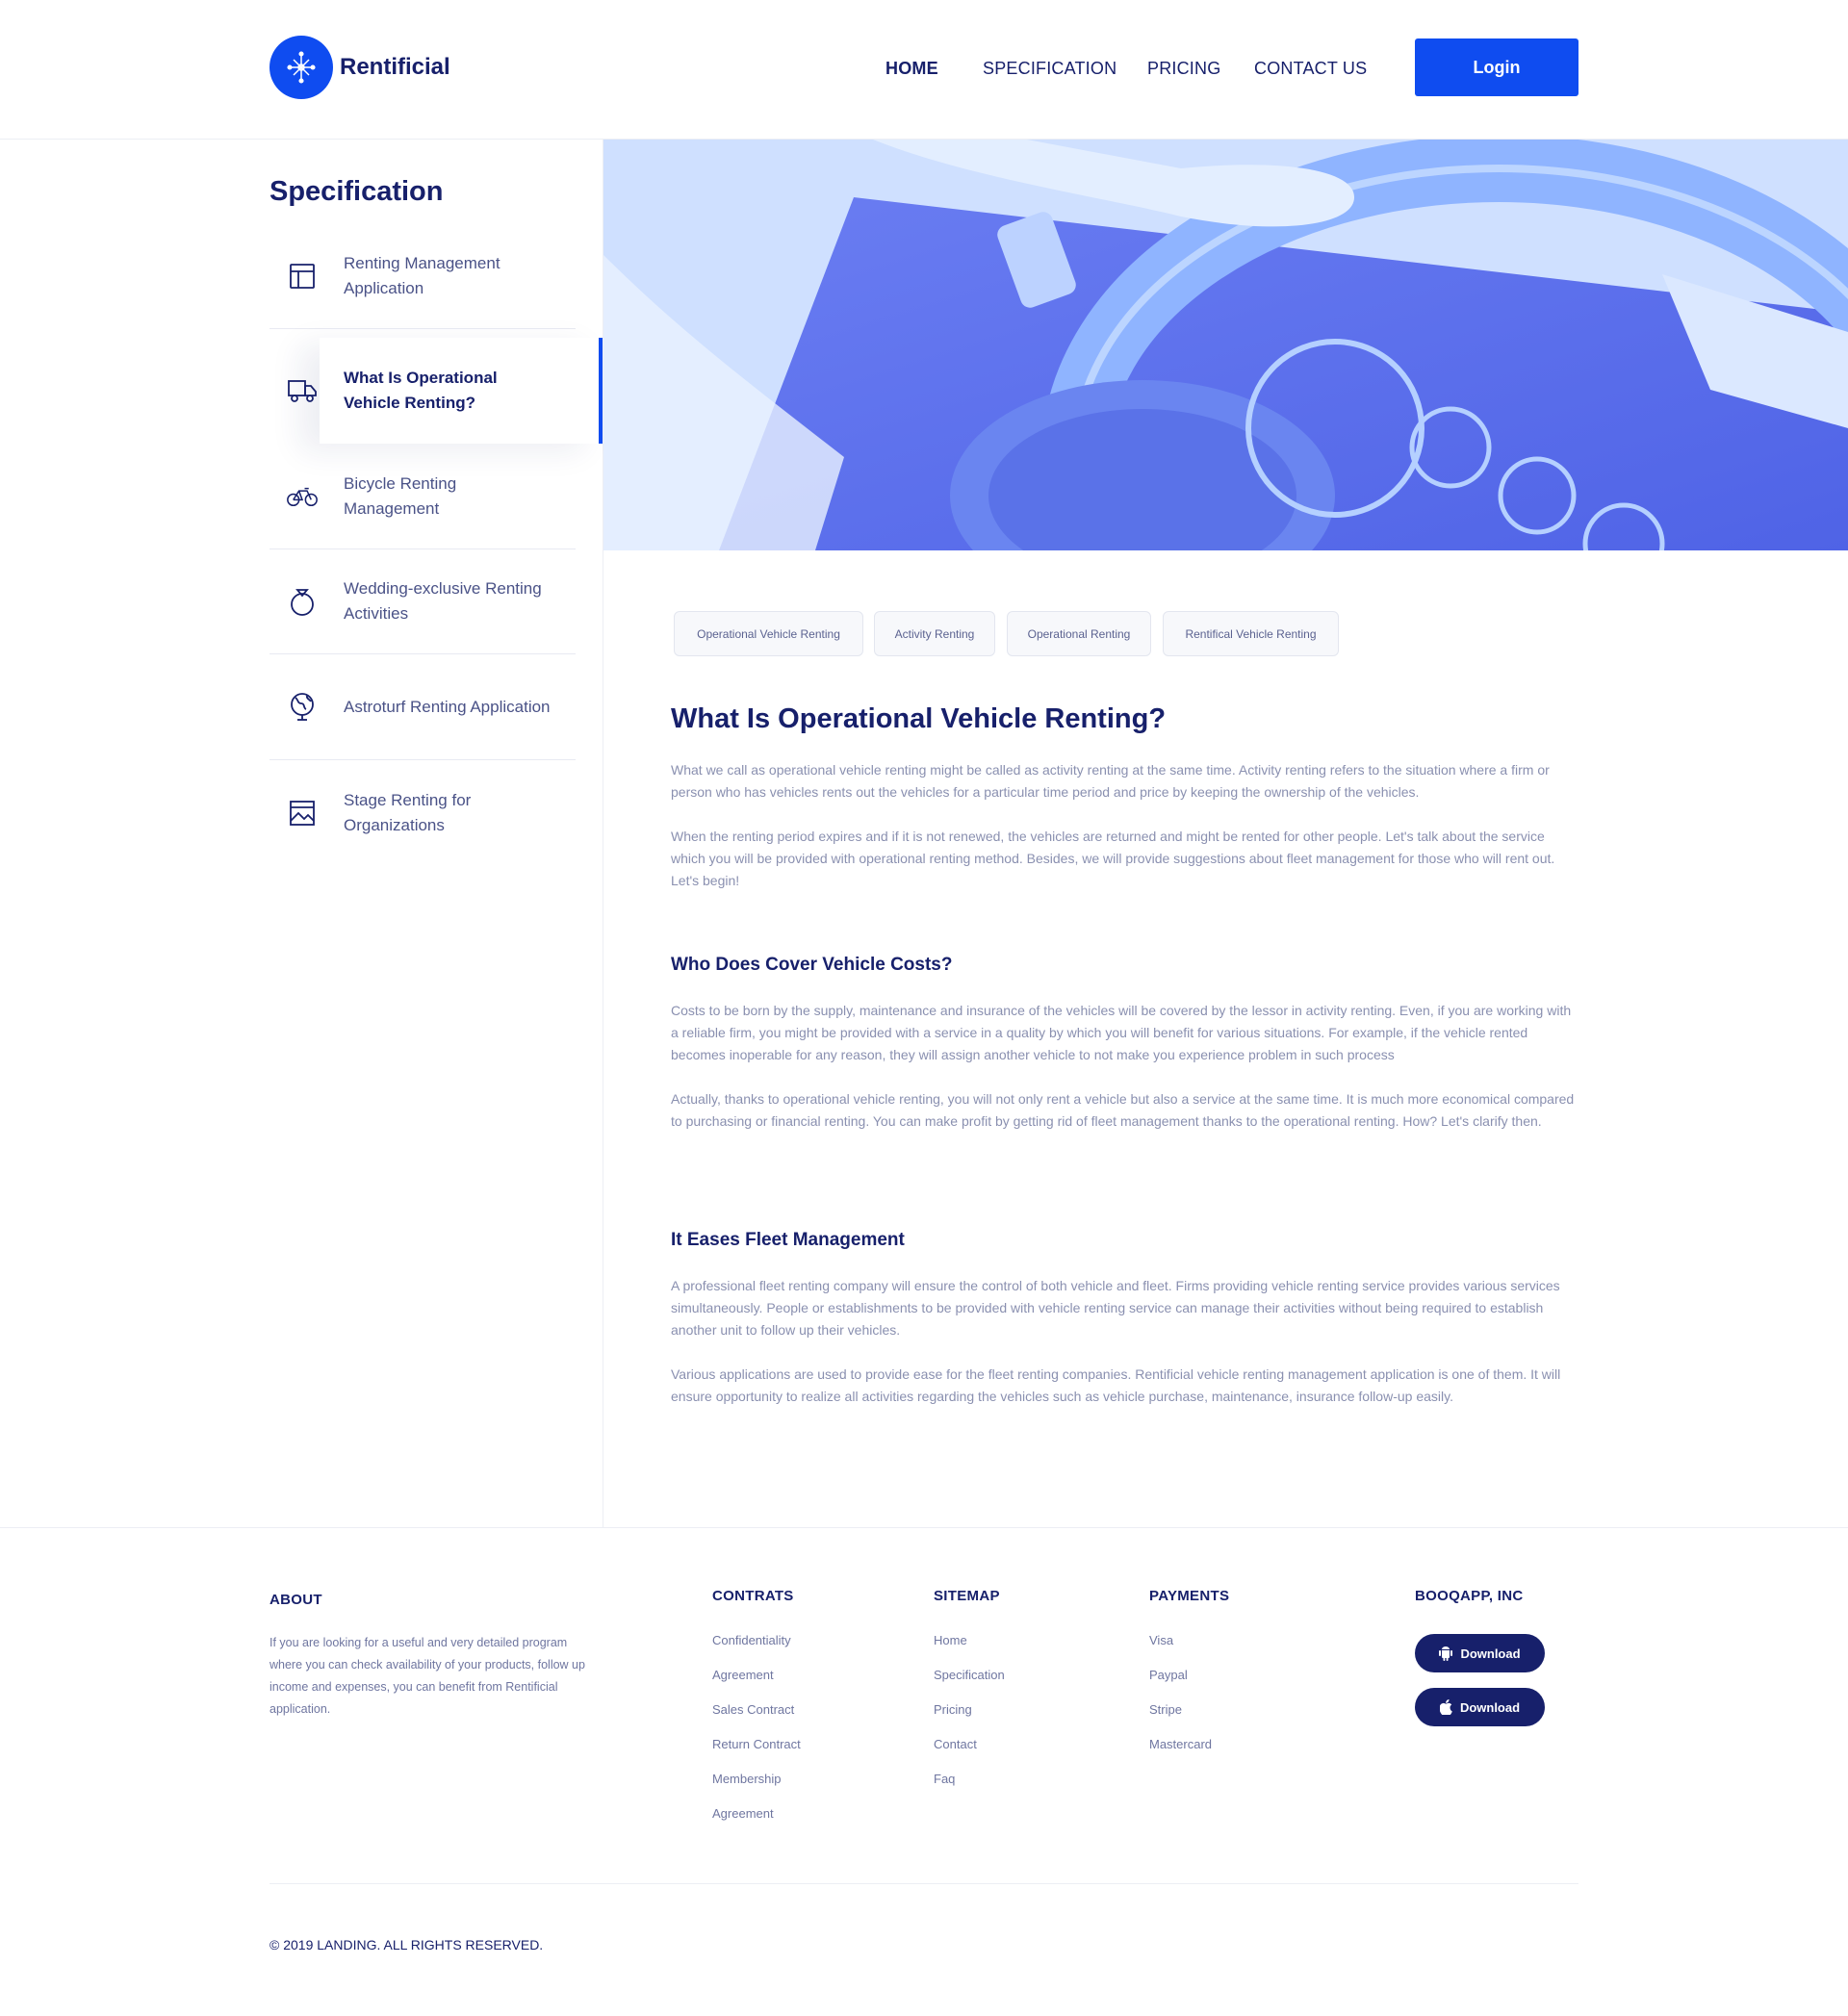 The height and width of the screenshot is (2016, 1848). Describe the element at coordinates (751, 1640) in the screenshot. I see `footer-link: Confidentiality` at that location.